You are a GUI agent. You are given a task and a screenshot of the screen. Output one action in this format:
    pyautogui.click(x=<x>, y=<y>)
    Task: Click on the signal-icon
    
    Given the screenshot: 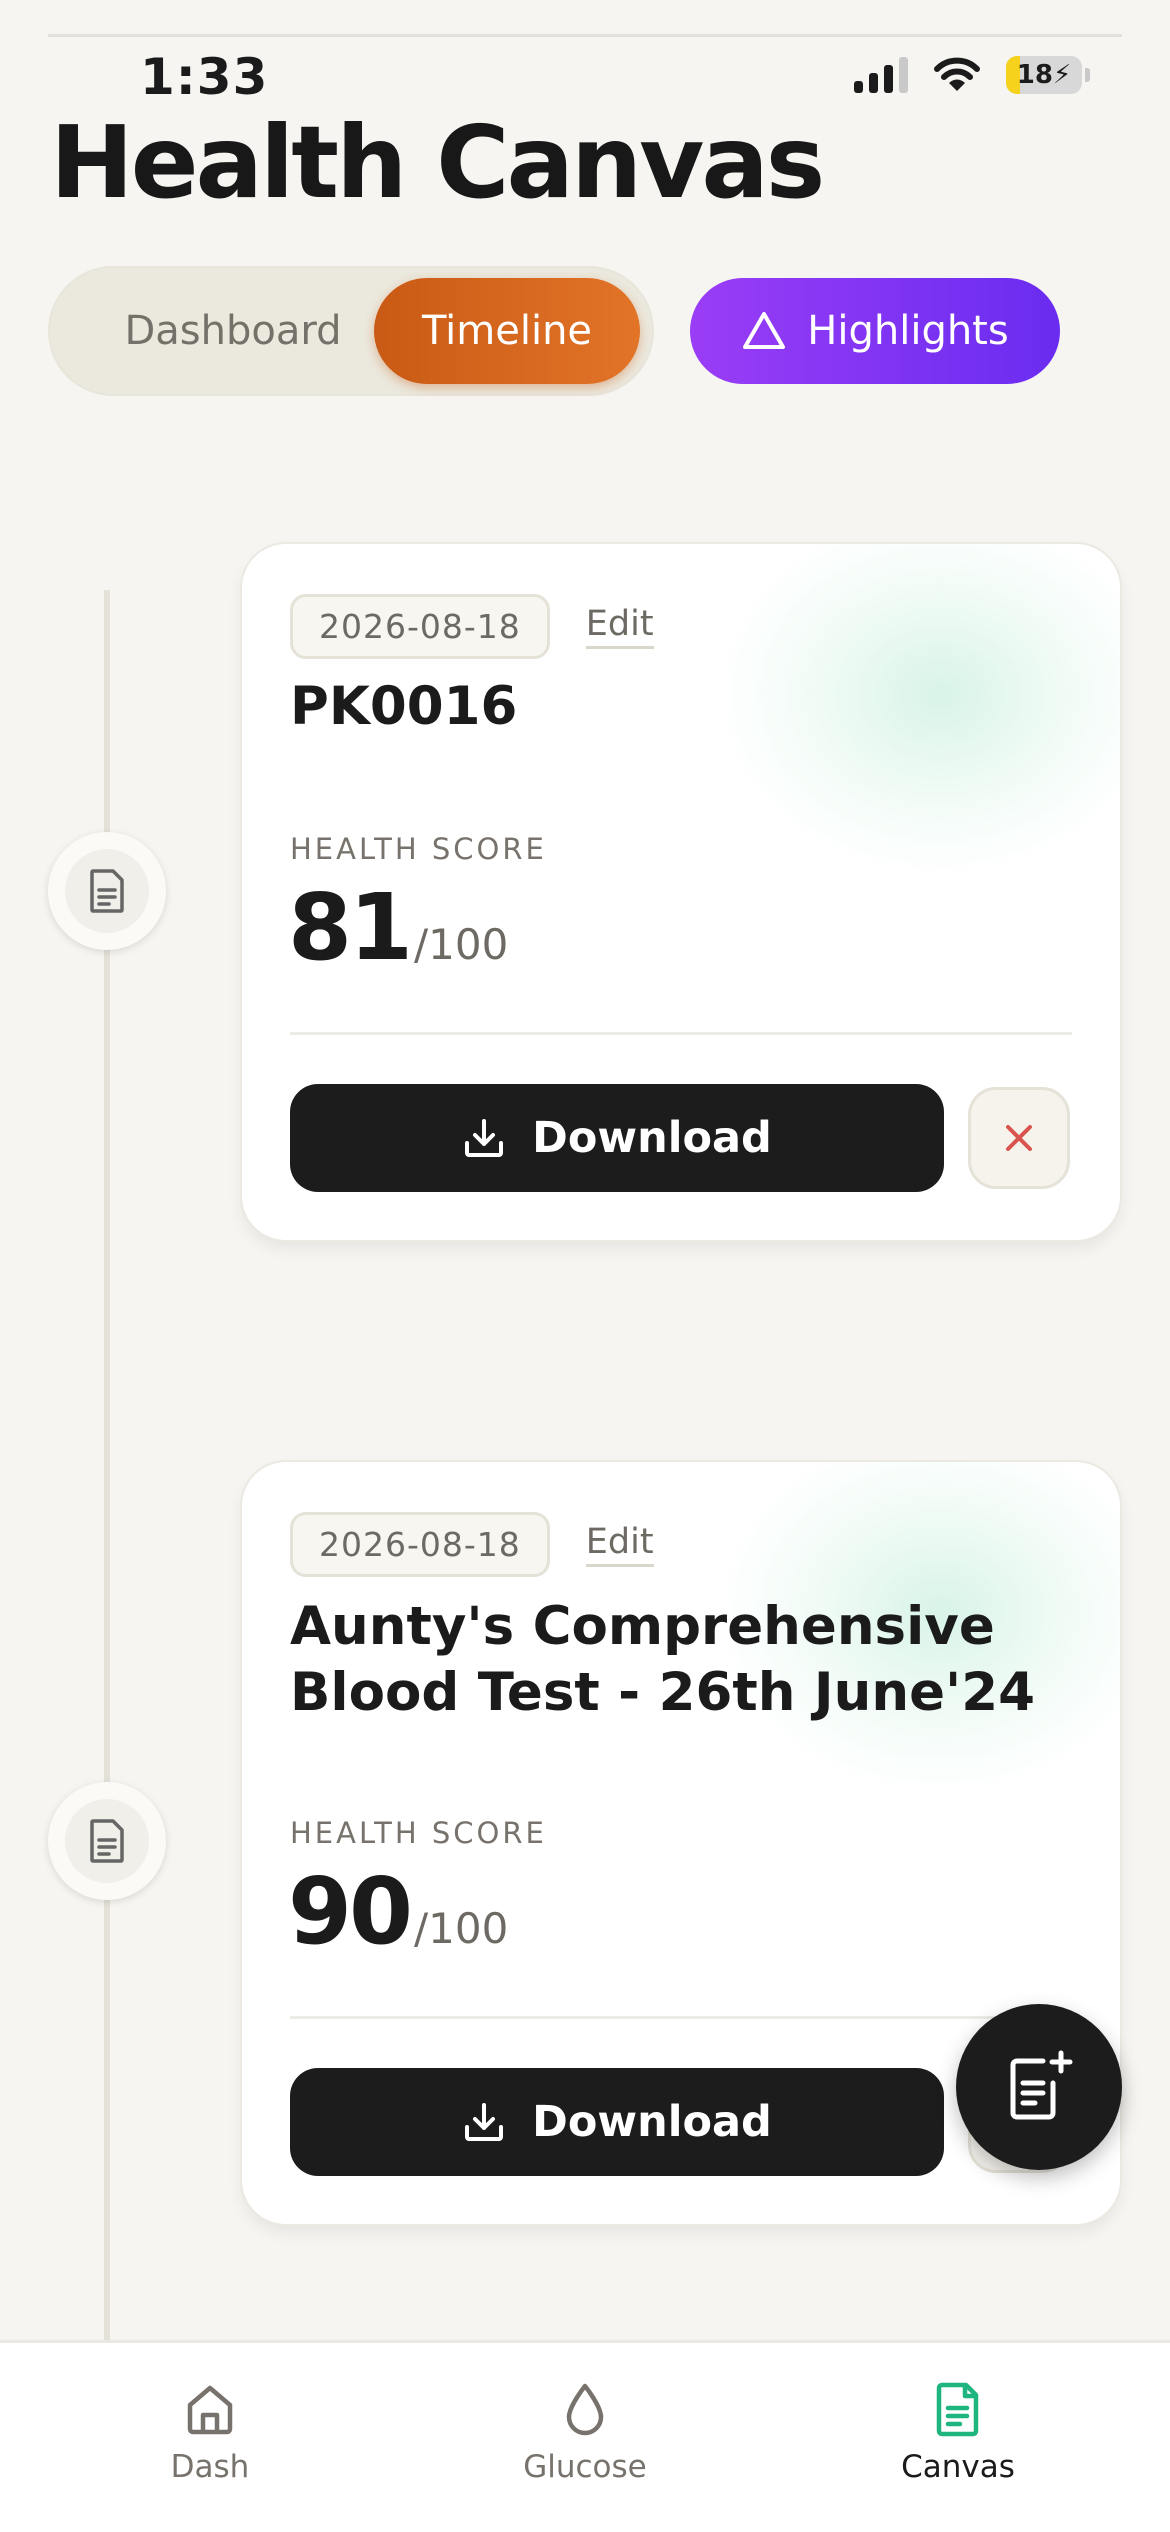 What is the action you would take?
    pyautogui.click(x=881, y=75)
    